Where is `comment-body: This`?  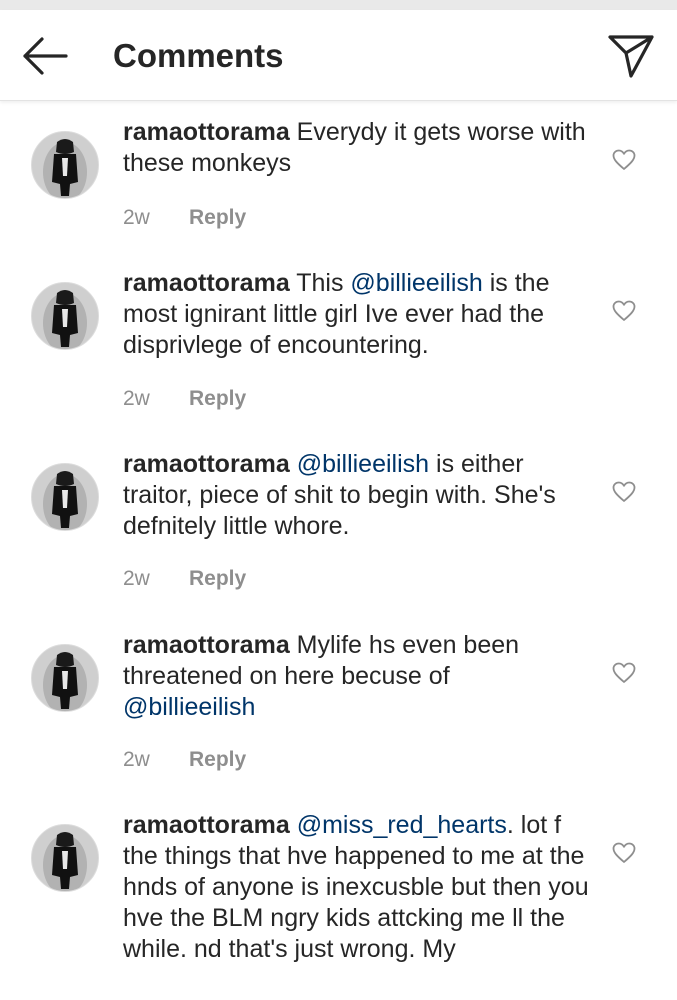
comment-body: This is located at coordinates (320, 283).